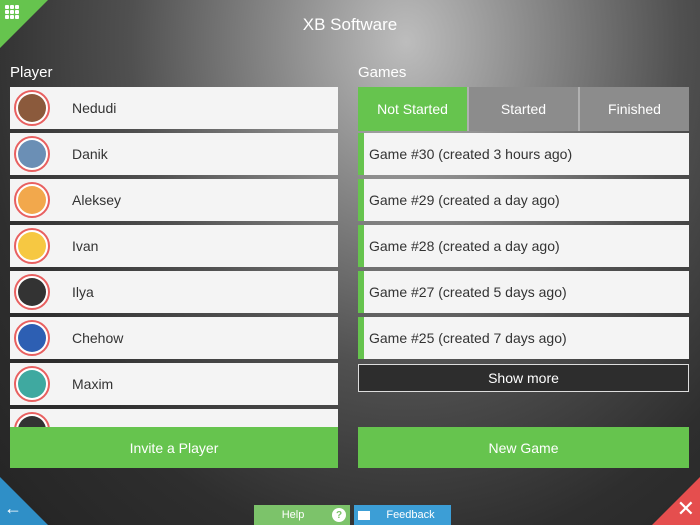  I want to click on player-name: Danik, so click(90, 154).